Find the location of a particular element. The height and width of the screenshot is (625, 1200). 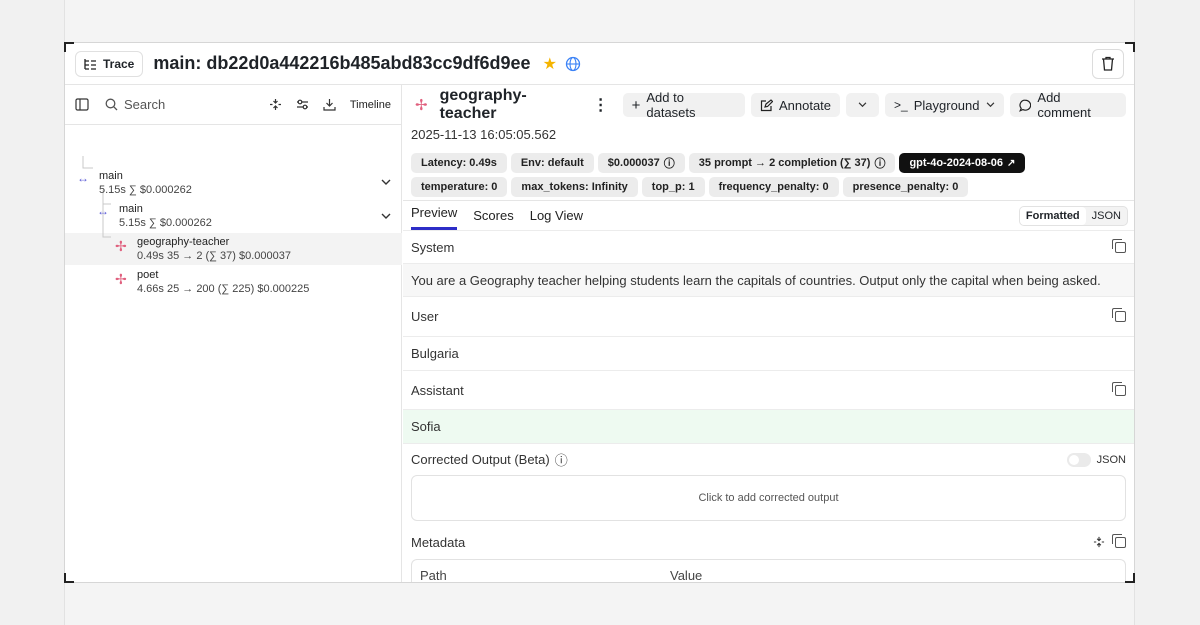

annotate-dropdown-button is located at coordinates (863, 105).